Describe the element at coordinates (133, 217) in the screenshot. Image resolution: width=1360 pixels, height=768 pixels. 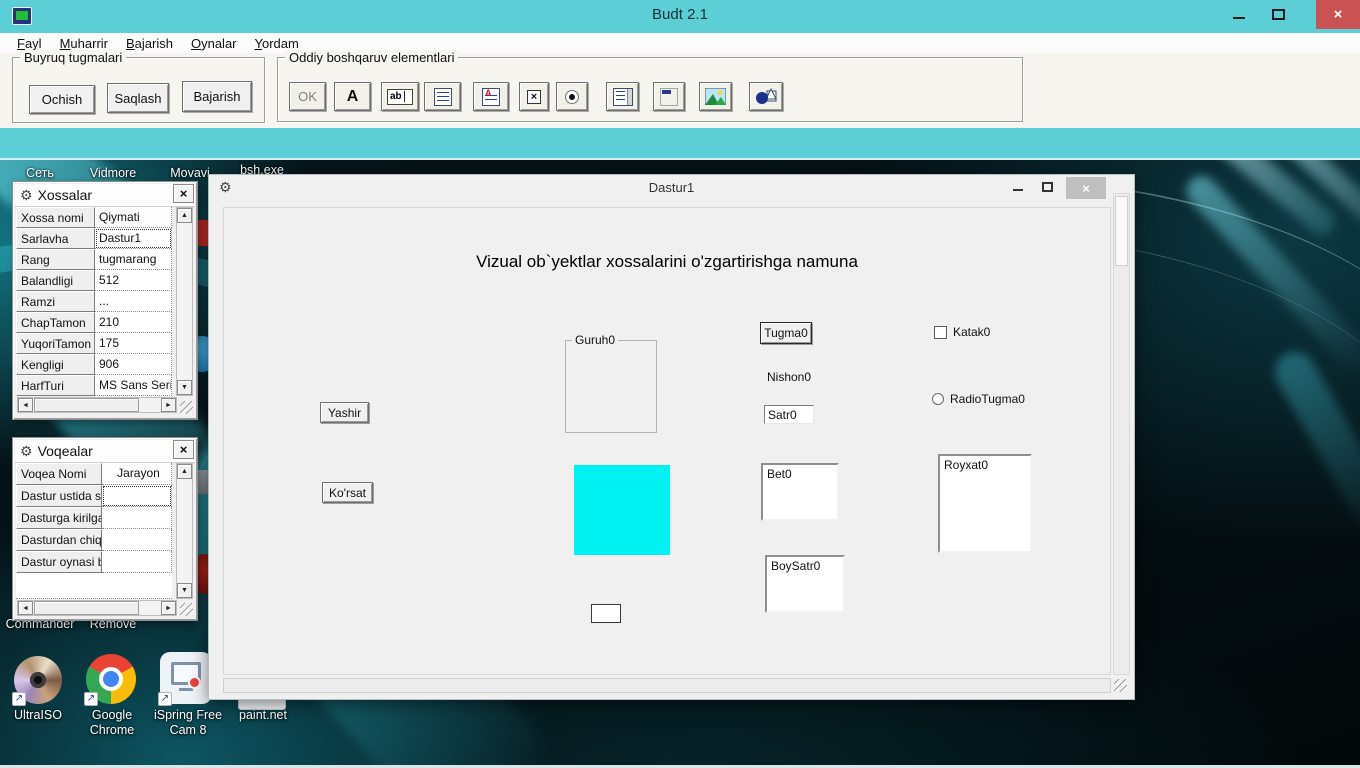
I see `column-header-value: Qiymati` at that location.